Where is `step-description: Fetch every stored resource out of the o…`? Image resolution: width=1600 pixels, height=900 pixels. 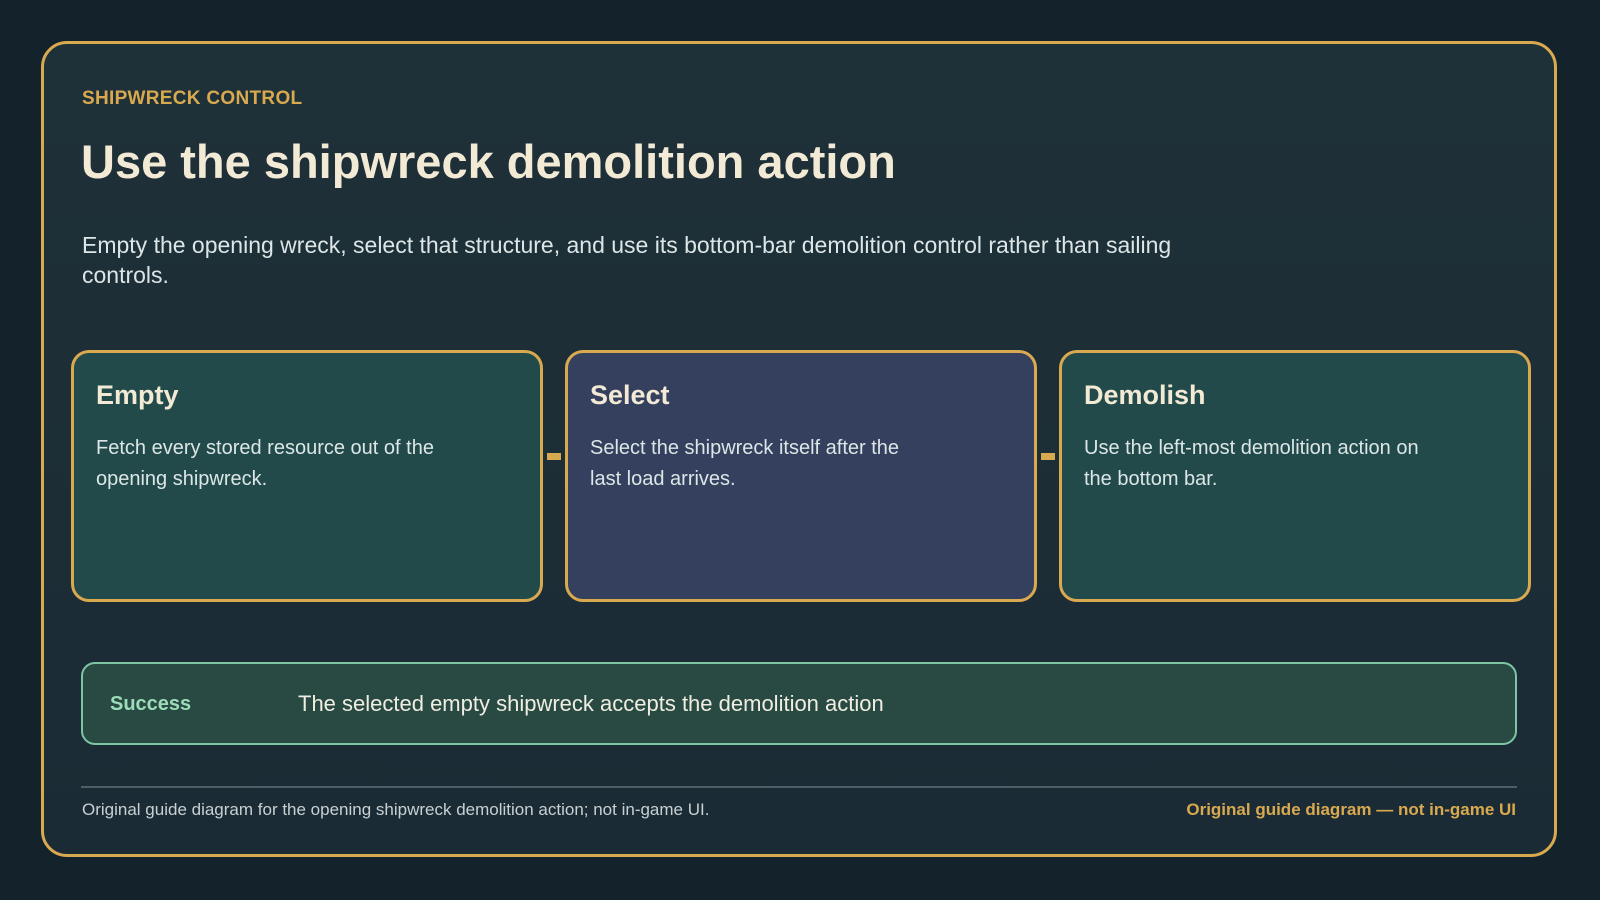 step-description: Fetch every stored resource out of the o… is located at coordinates (265, 463).